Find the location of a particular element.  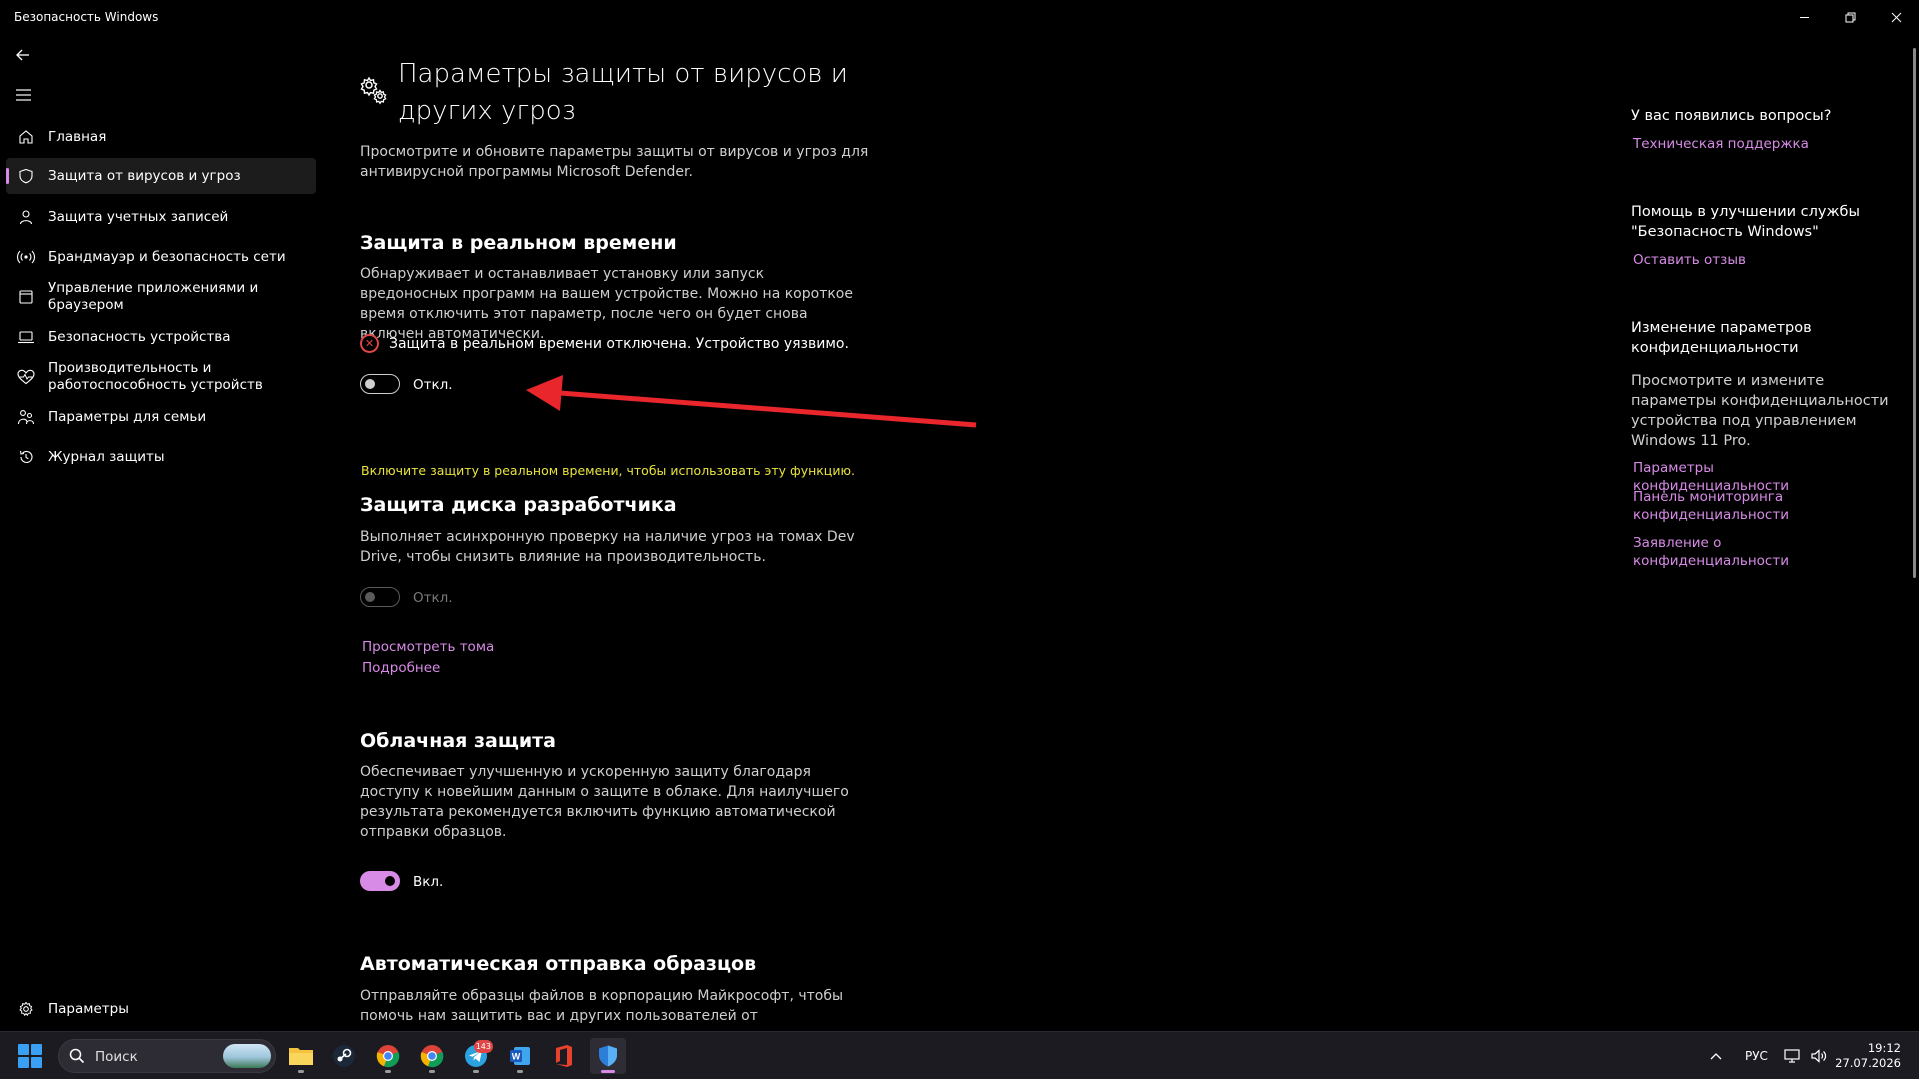

taskbar-search: Поиск is located at coordinates (167, 1056).